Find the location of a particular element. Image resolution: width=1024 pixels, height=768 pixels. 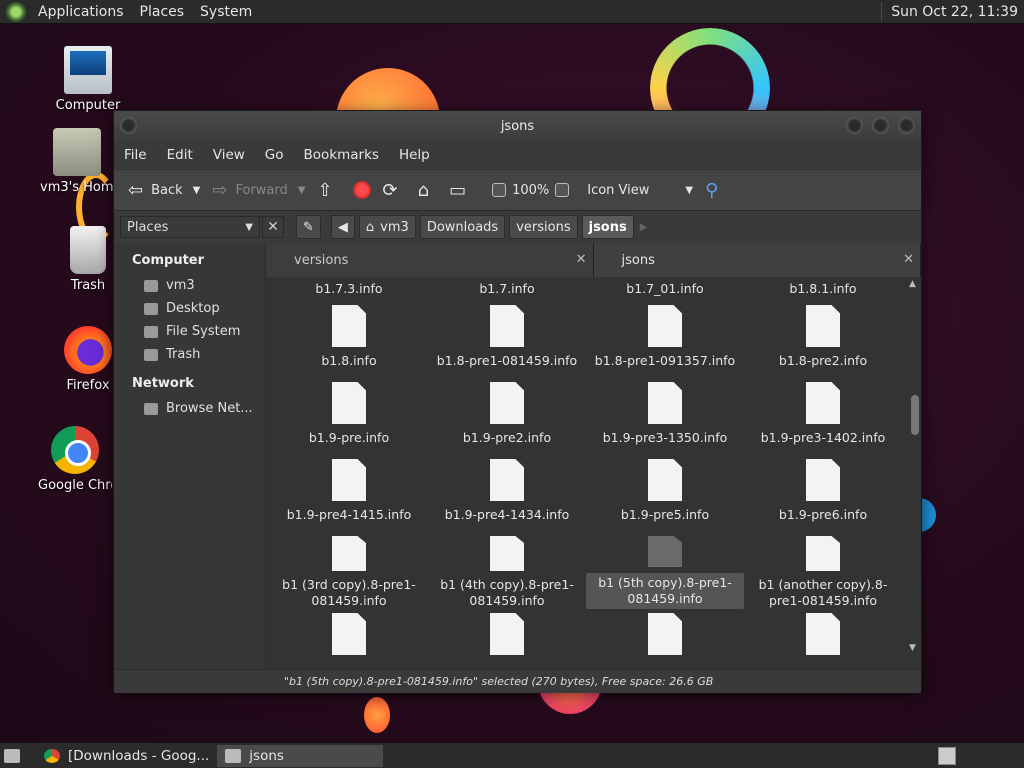

tab-jsons: jsons ✕ is located at coordinates (757, 260).